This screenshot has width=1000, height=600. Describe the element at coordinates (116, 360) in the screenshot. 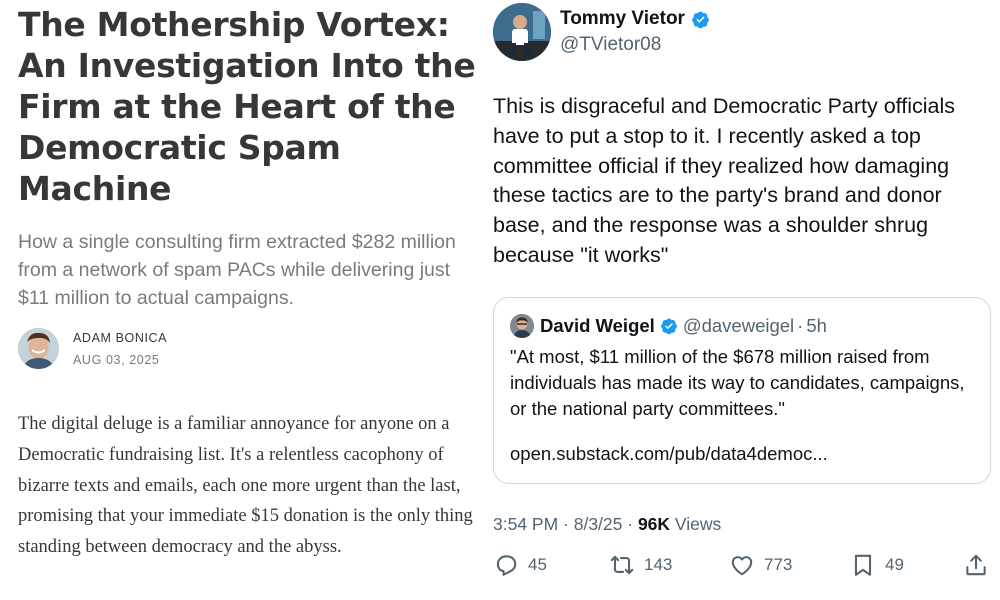

I see `post-date: AUG 03, 2025` at that location.